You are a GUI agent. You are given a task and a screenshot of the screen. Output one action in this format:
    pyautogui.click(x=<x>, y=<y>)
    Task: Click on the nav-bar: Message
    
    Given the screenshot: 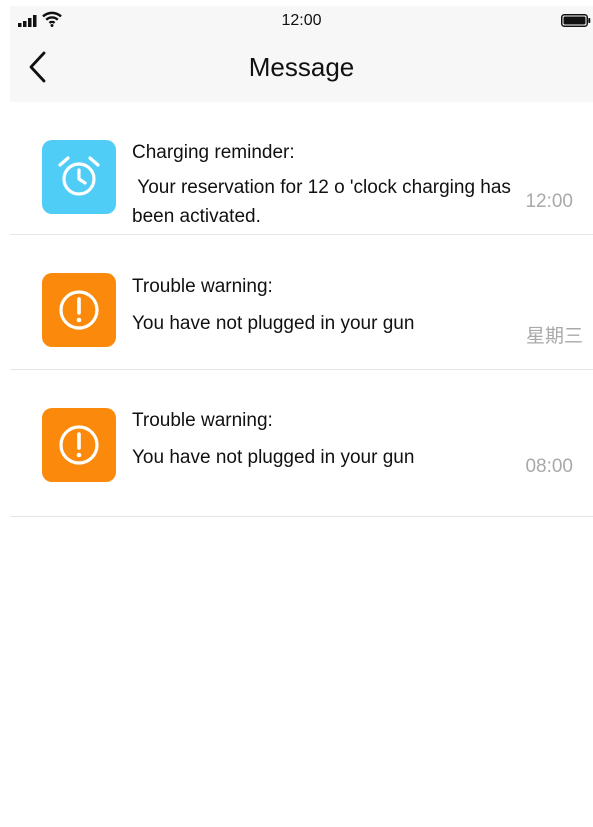 What is the action you would take?
    pyautogui.click(x=301, y=69)
    